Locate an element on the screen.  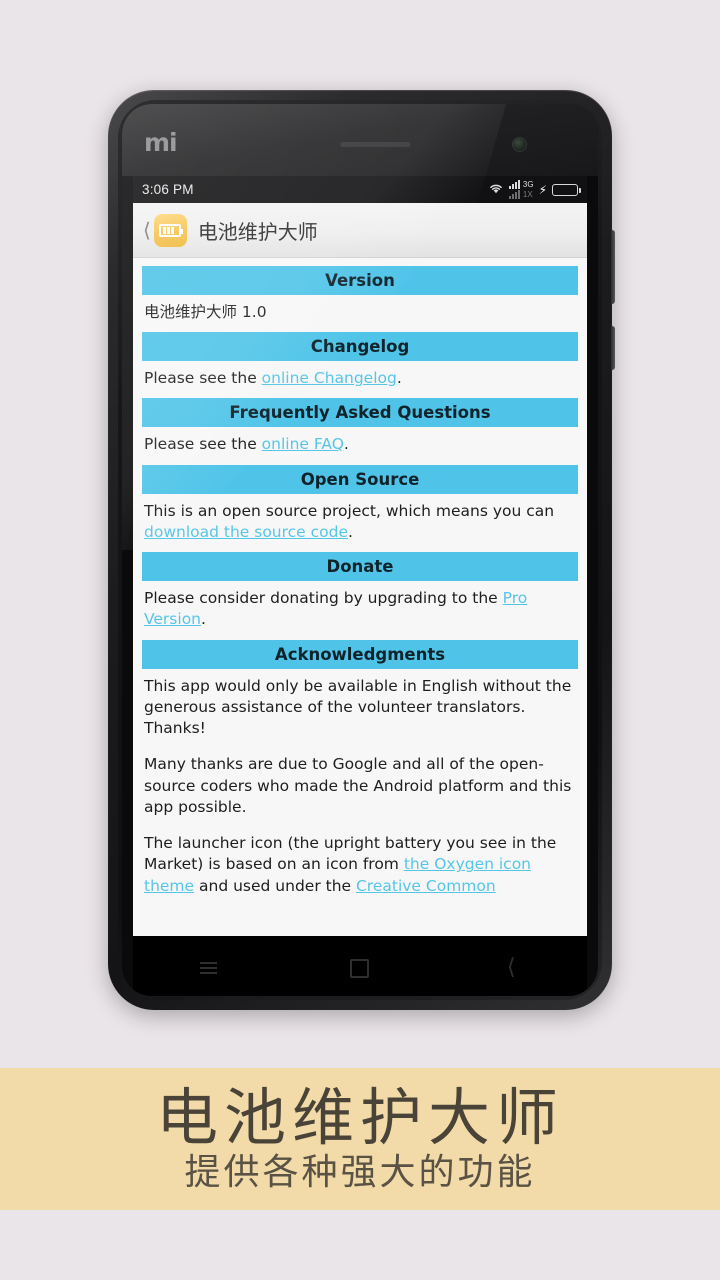
promo-title: 电池维护大师 is located at coordinates (359, 1118).